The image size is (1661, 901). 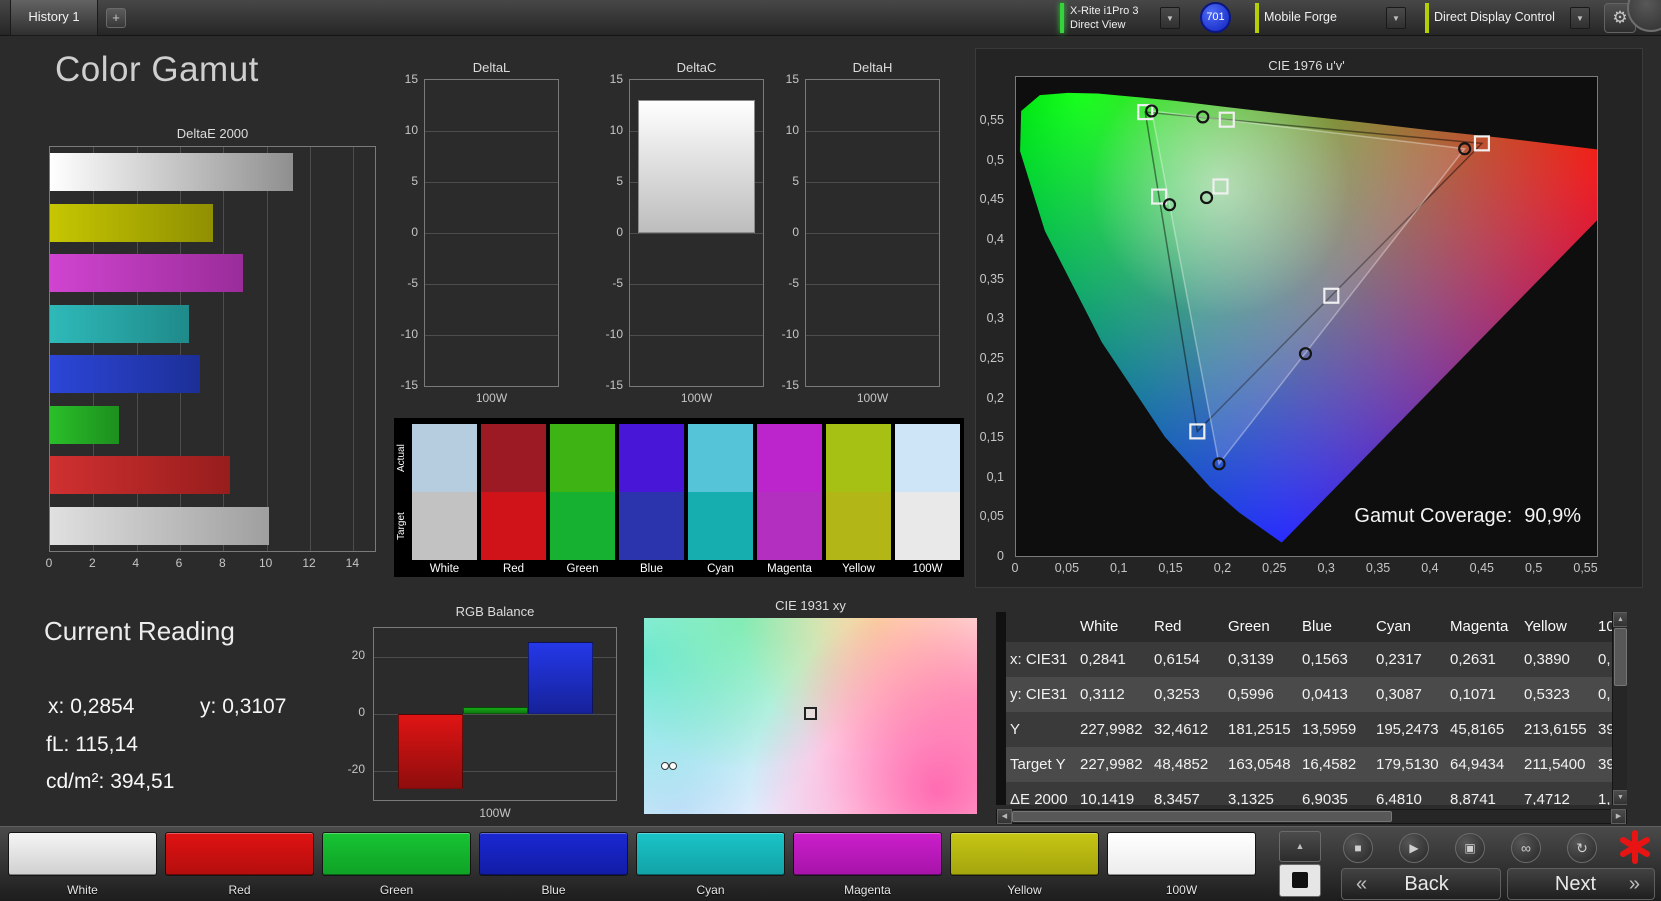 I want to click on next-button: Next », so click(x=1581, y=884).